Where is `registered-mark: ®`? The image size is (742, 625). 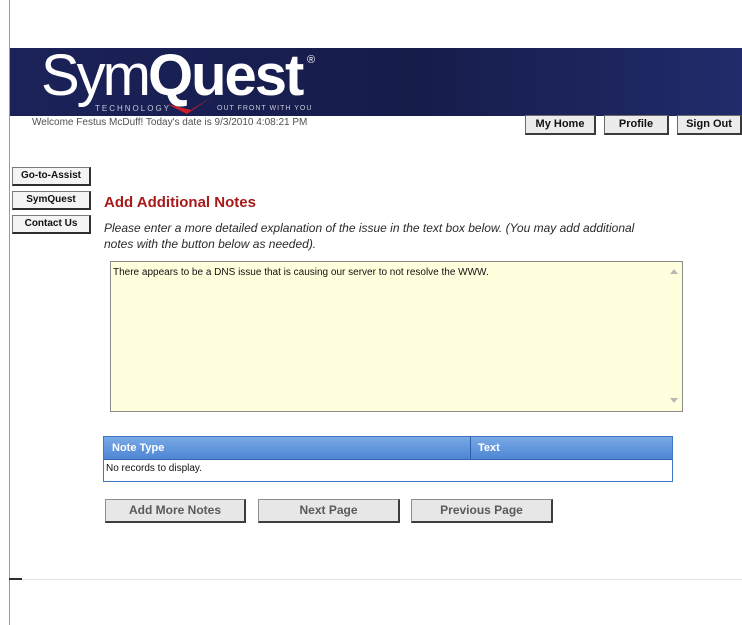 registered-mark: ® is located at coordinates (311, 60).